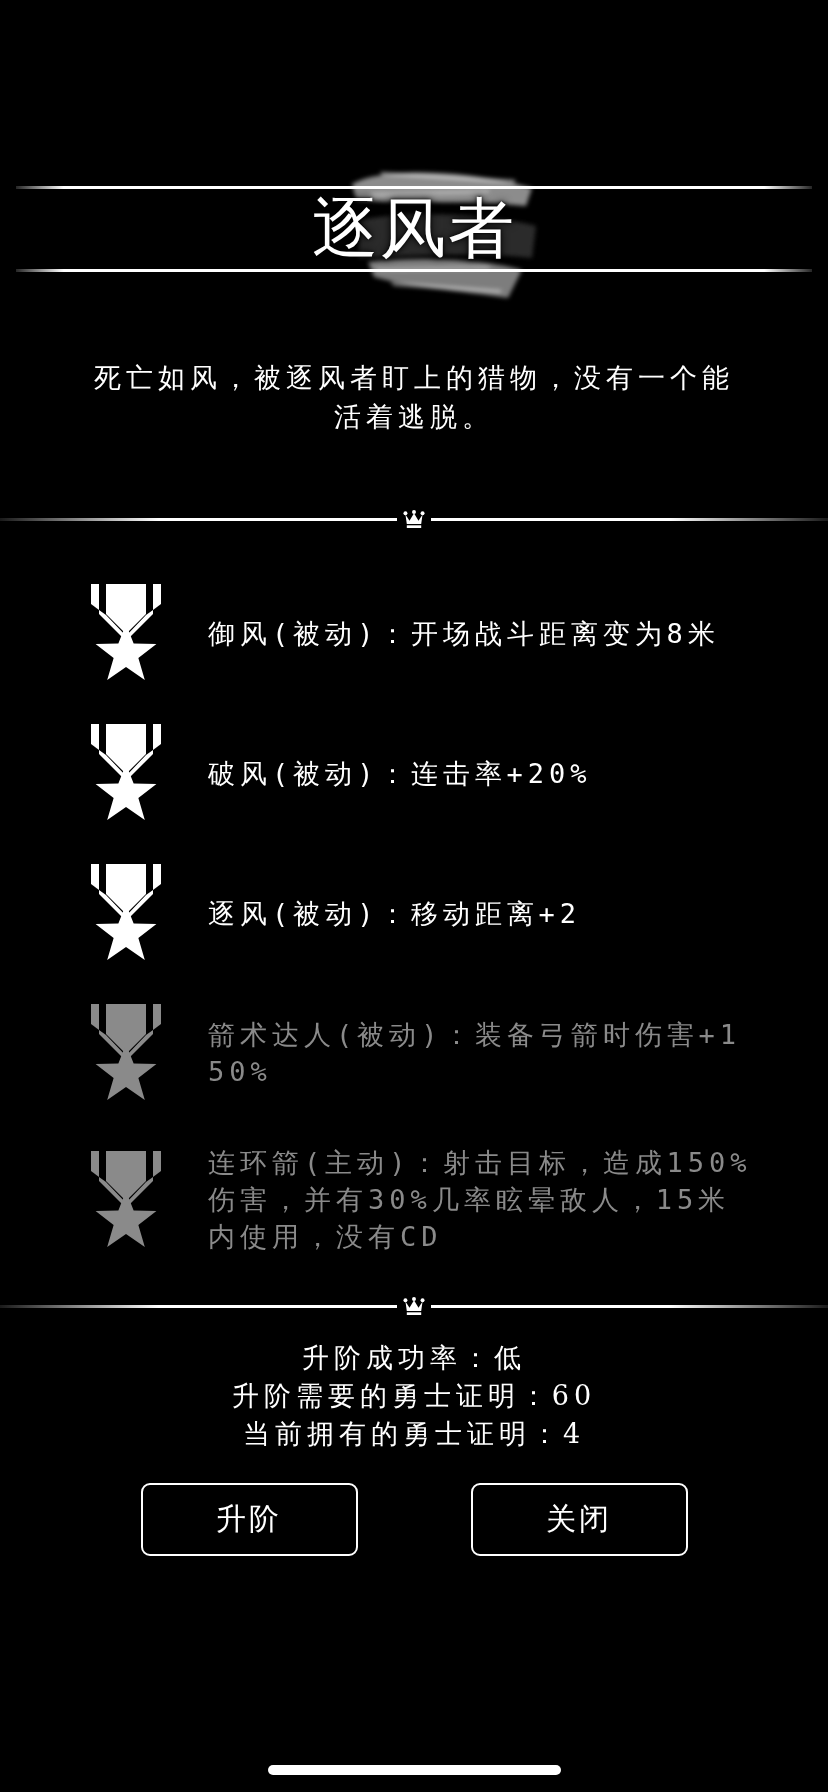 The height and width of the screenshot is (1792, 828). Describe the element at coordinates (414, 1358) in the screenshot. I see `upgrade-info-text: 升阶成功率：低` at that location.